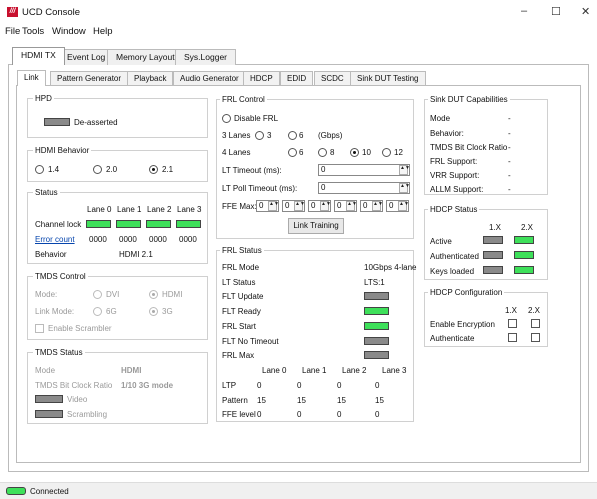  Describe the element at coordinates (159, 209) in the screenshot. I see `lane-2-header: Lane 2` at that location.